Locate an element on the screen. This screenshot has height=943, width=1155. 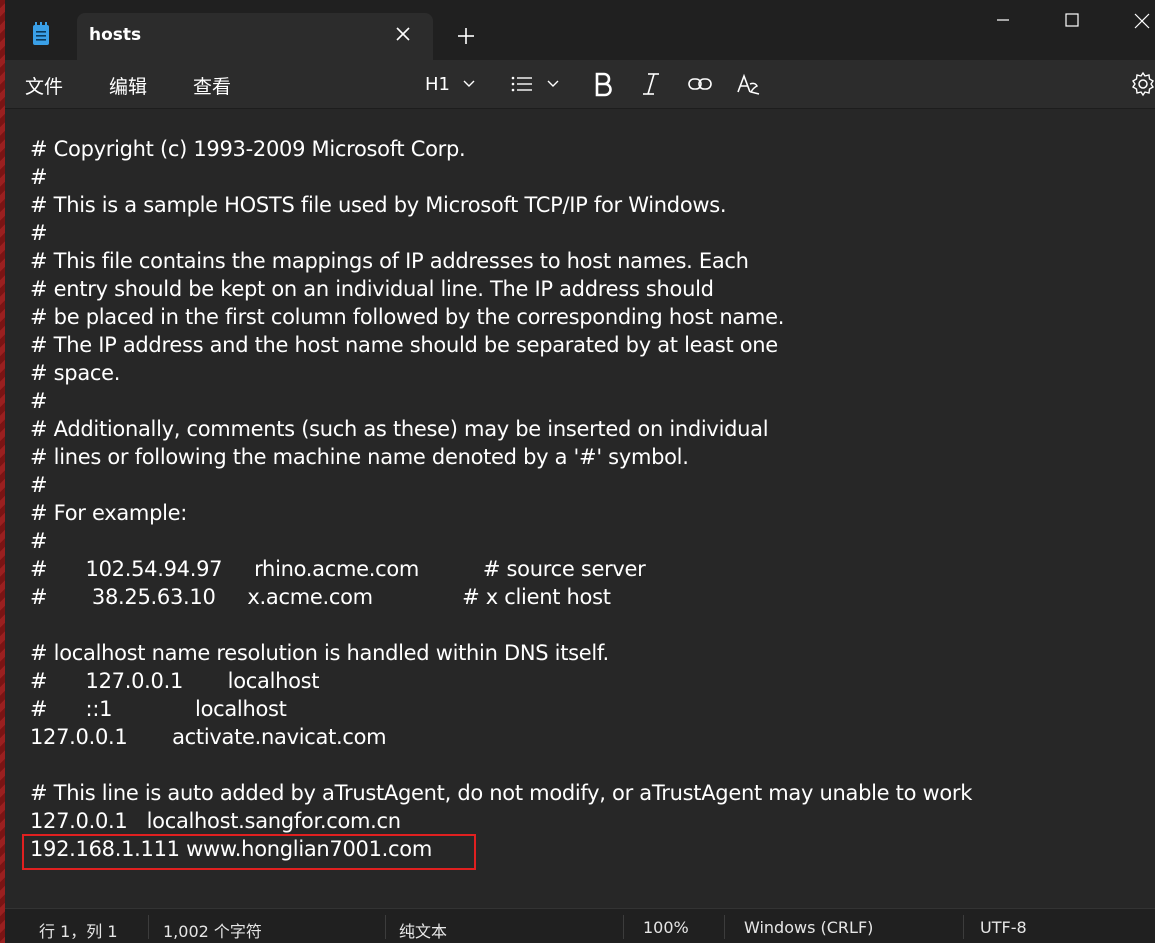
clear-formatting-icon is located at coordinates (748, 84).